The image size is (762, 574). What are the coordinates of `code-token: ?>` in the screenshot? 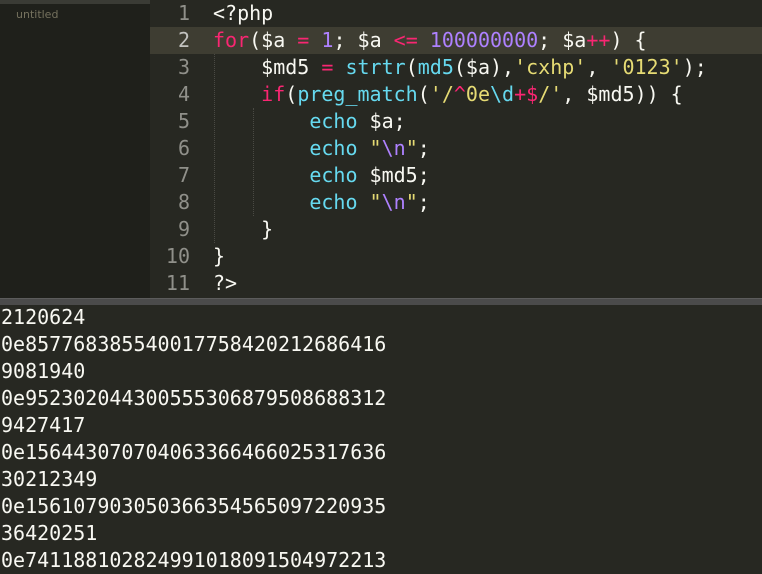 It's located at (225, 283).